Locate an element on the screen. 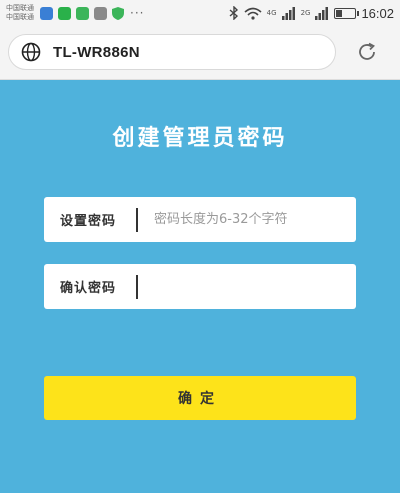 The width and height of the screenshot is (400, 493). confirm-password-field: 确认密码 is located at coordinates (200, 286).